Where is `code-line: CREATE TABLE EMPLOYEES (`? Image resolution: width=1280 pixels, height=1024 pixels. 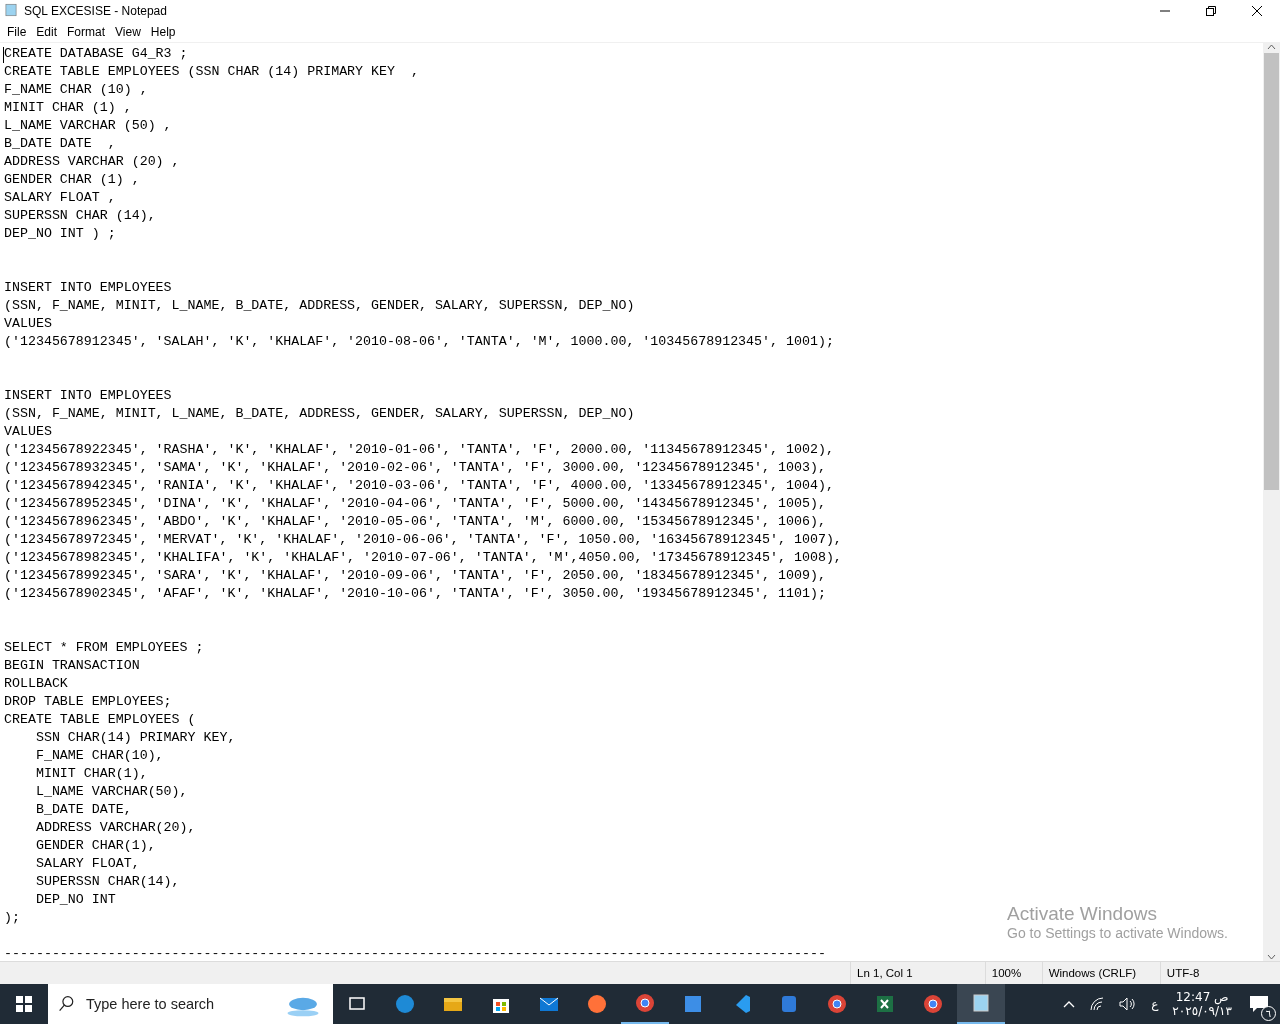
code-line: CREATE TABLE EMPLOYEES ( is located at coordinates (100, 719).